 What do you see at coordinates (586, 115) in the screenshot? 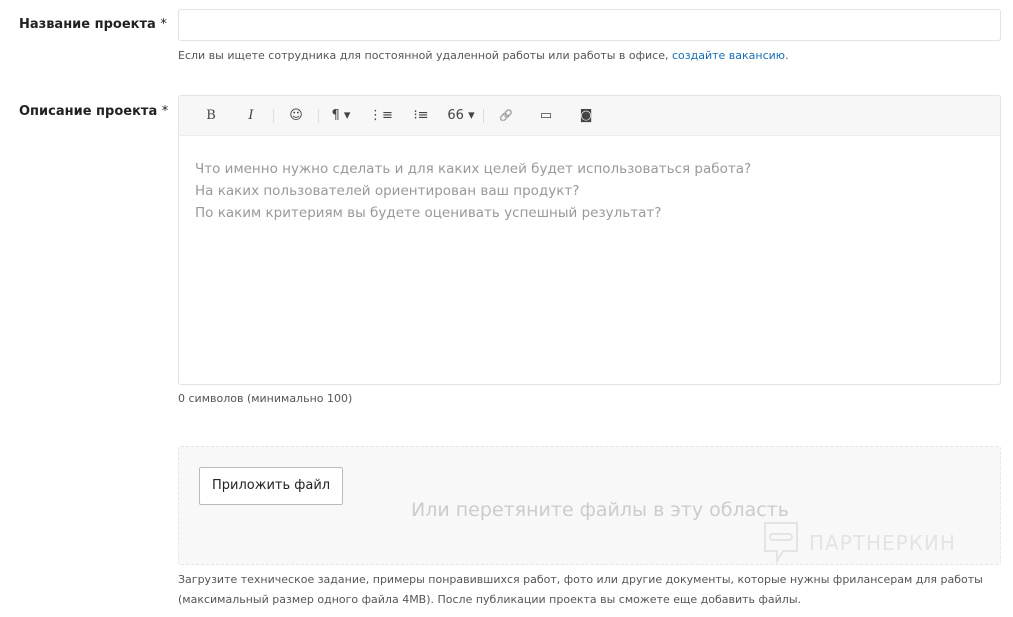
I see `camera-icon: ◙` at bounding box center [586, 115].